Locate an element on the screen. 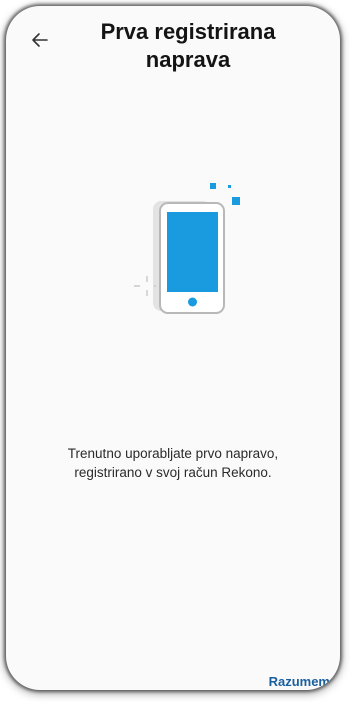 The image size is (350, 702). arrow-left-icon is located at coordinates (40, 40).